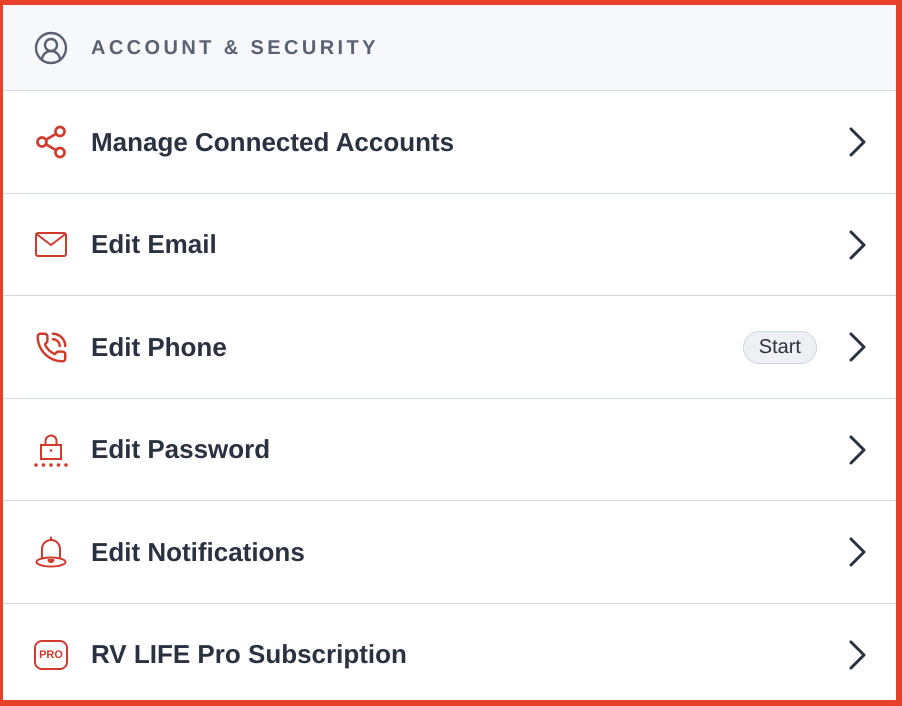 The height and width of the screenshot is (706, 902). I want to click on phone-call-icon, so click(51, 347).